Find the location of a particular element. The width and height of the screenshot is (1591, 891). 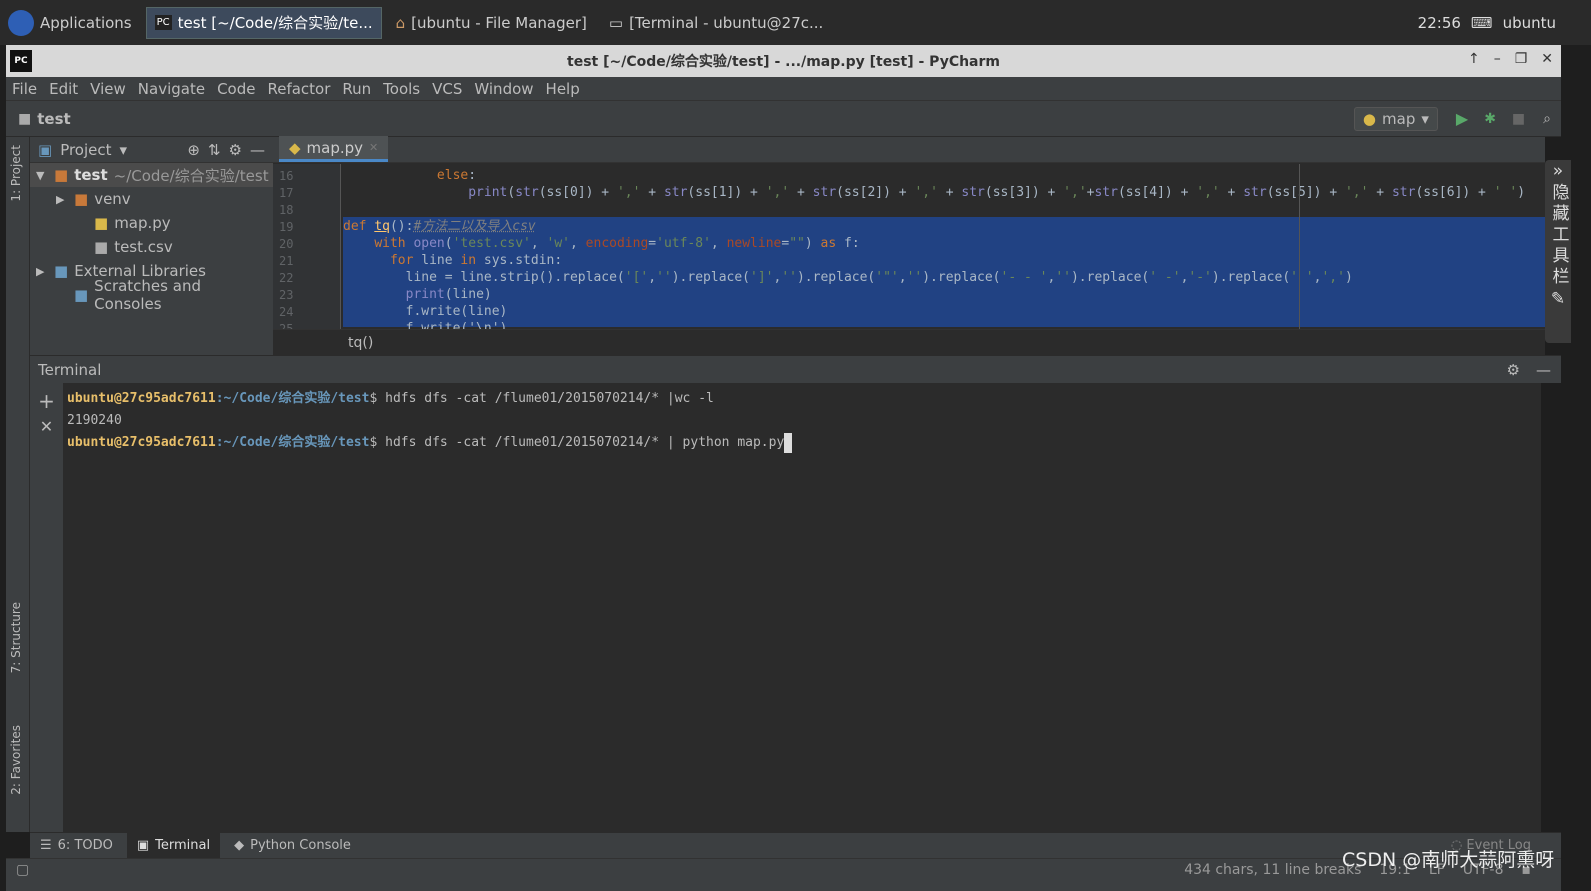

code-token: ',' is located at coordinates (1208, 192).